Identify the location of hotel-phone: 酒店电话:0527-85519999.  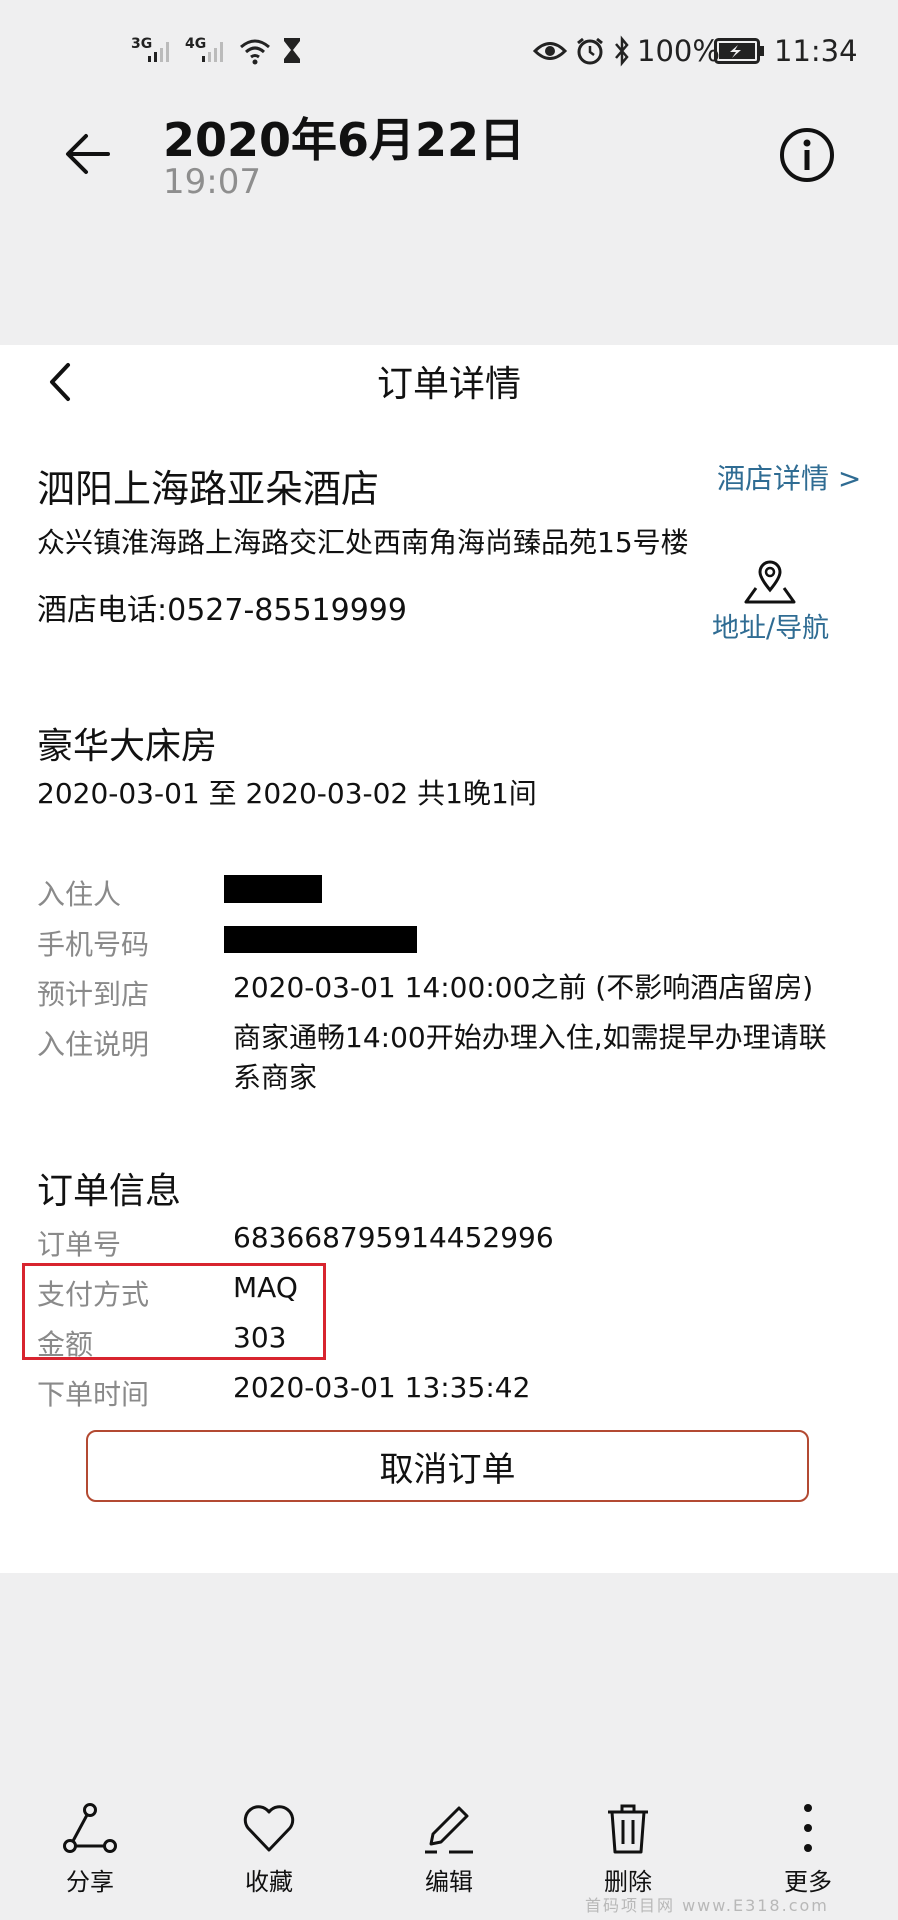
(222, 607).